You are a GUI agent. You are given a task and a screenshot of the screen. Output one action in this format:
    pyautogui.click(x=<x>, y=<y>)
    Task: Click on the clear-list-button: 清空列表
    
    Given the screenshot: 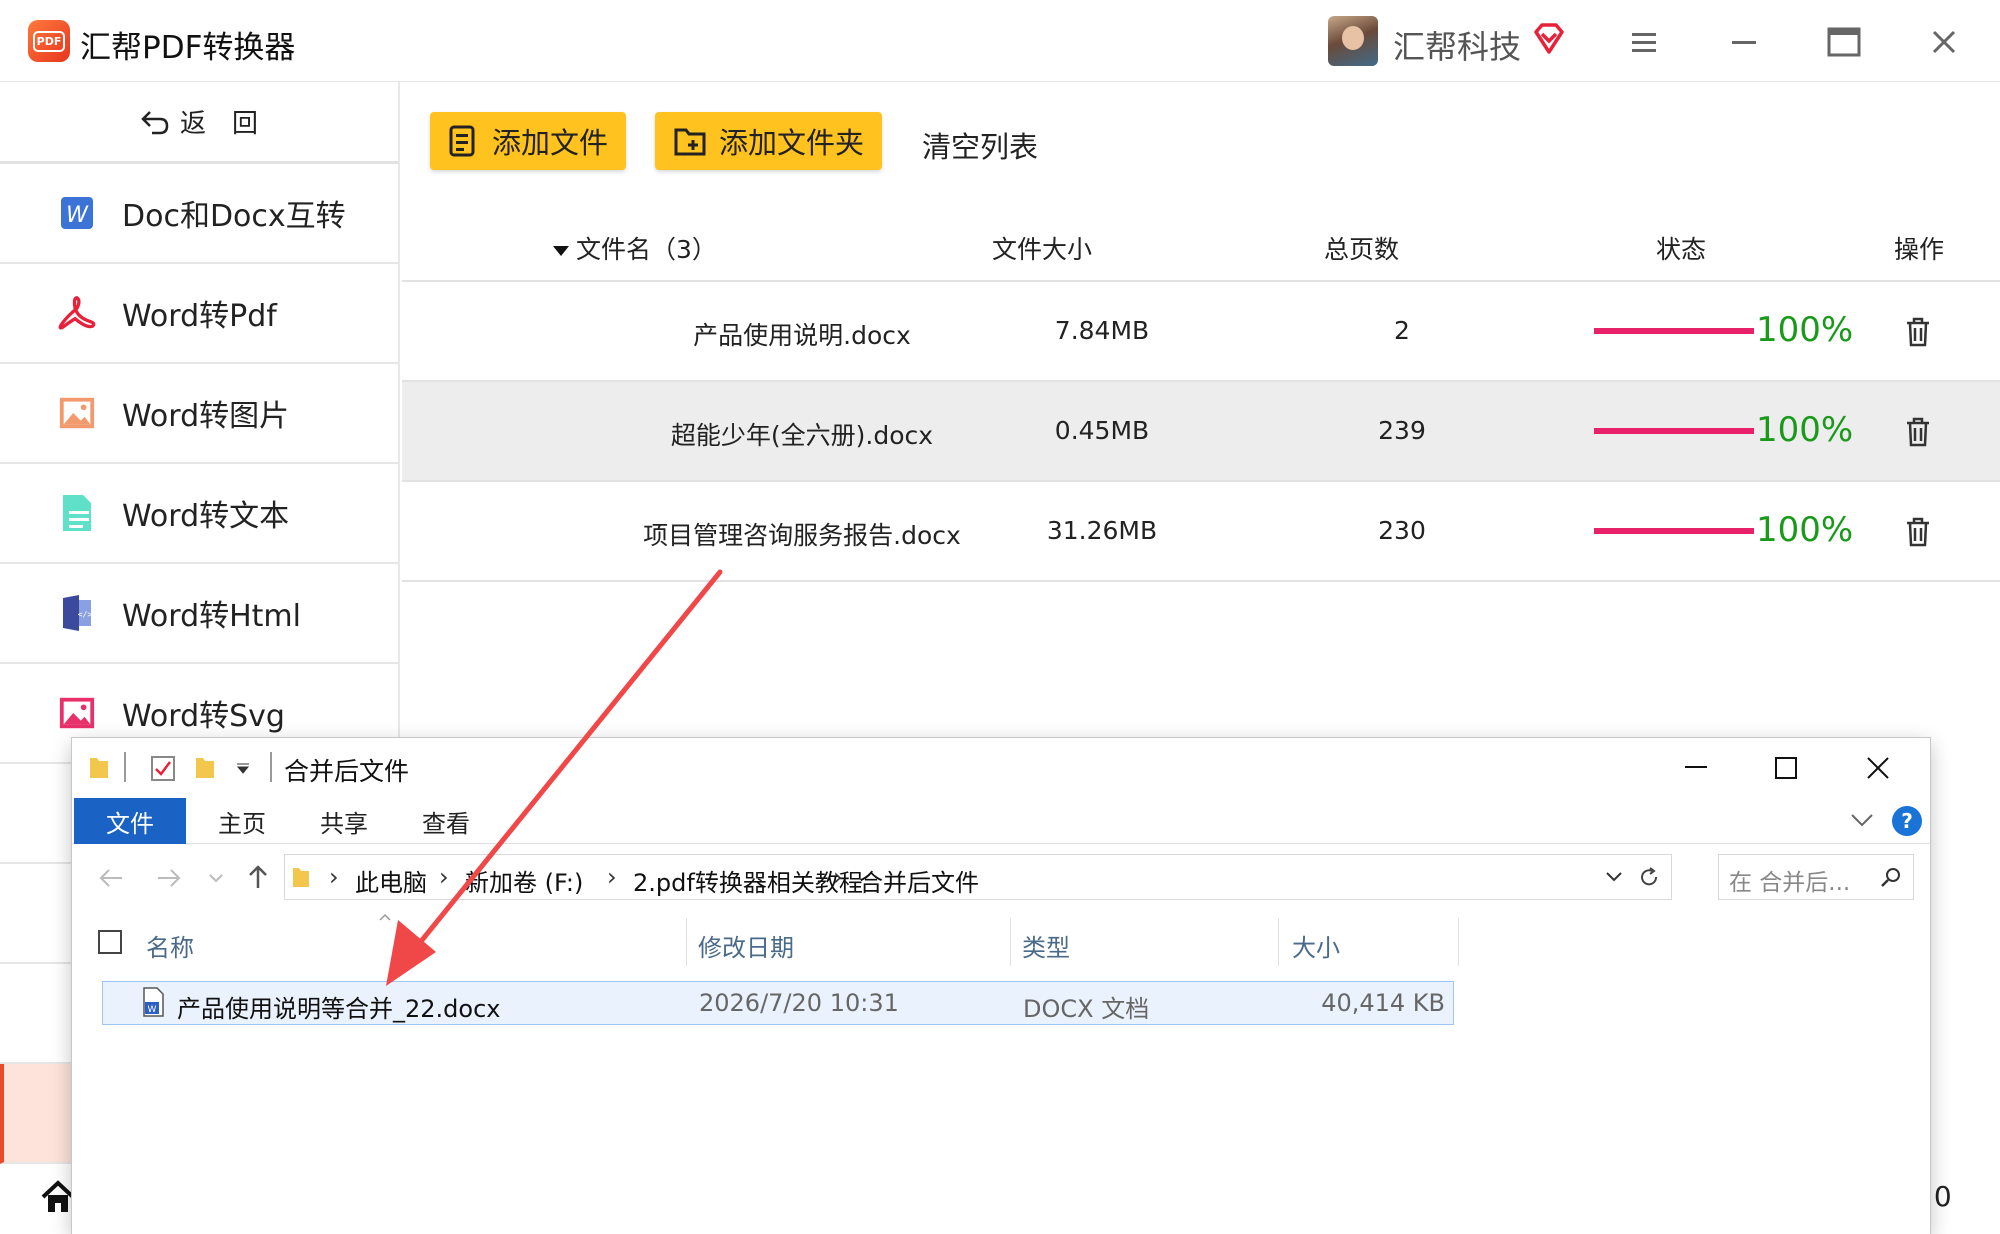 What is the action you would take?
    pyautogui.click(x=980, y=145)
    